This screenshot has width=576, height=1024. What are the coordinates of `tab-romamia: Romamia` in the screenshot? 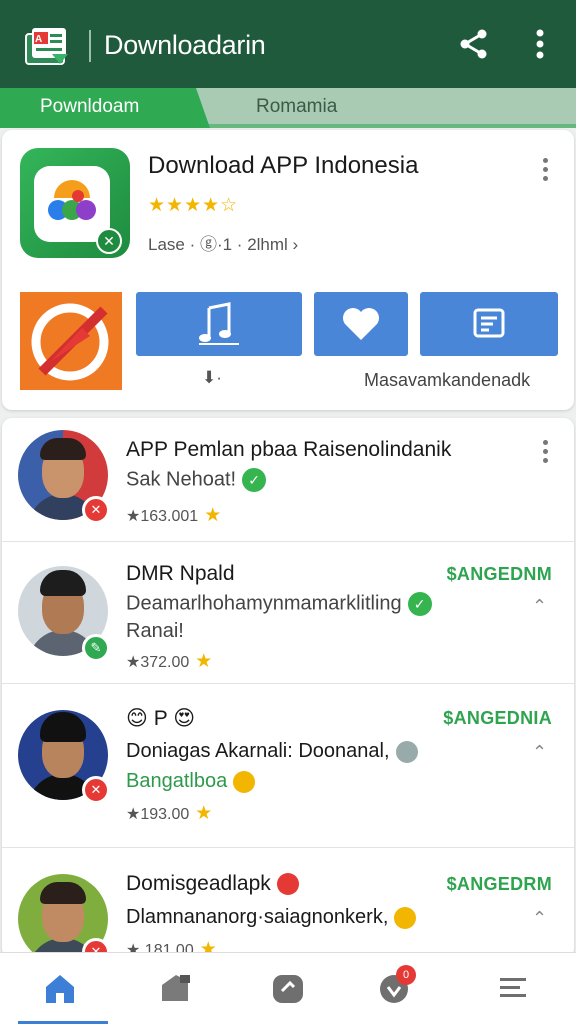 It's located at (296, 107).